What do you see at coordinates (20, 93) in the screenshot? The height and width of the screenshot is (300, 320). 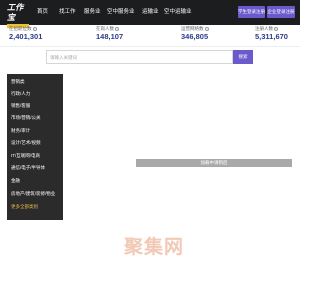 I see `sidebar-item-admin-hr: 行政/人力` at bounding box center [20, 93].